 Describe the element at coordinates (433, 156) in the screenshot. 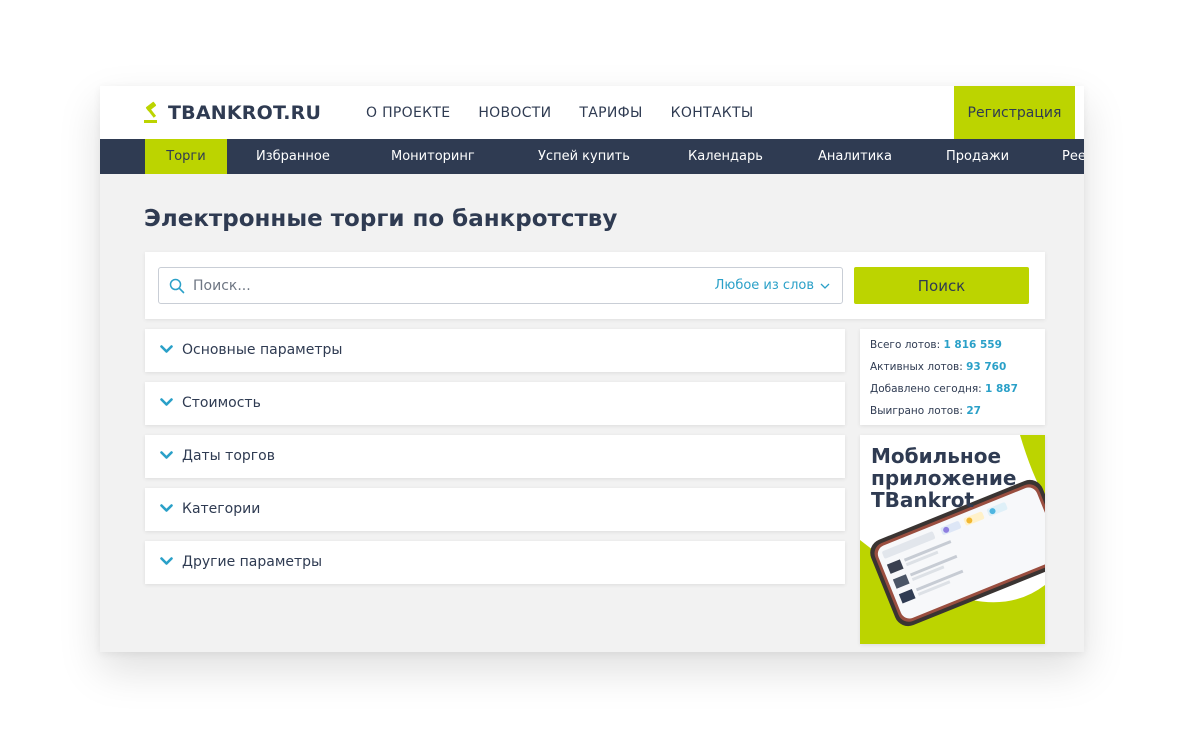

I see `subnav-item-monitoring: Мониторинг` at that location.